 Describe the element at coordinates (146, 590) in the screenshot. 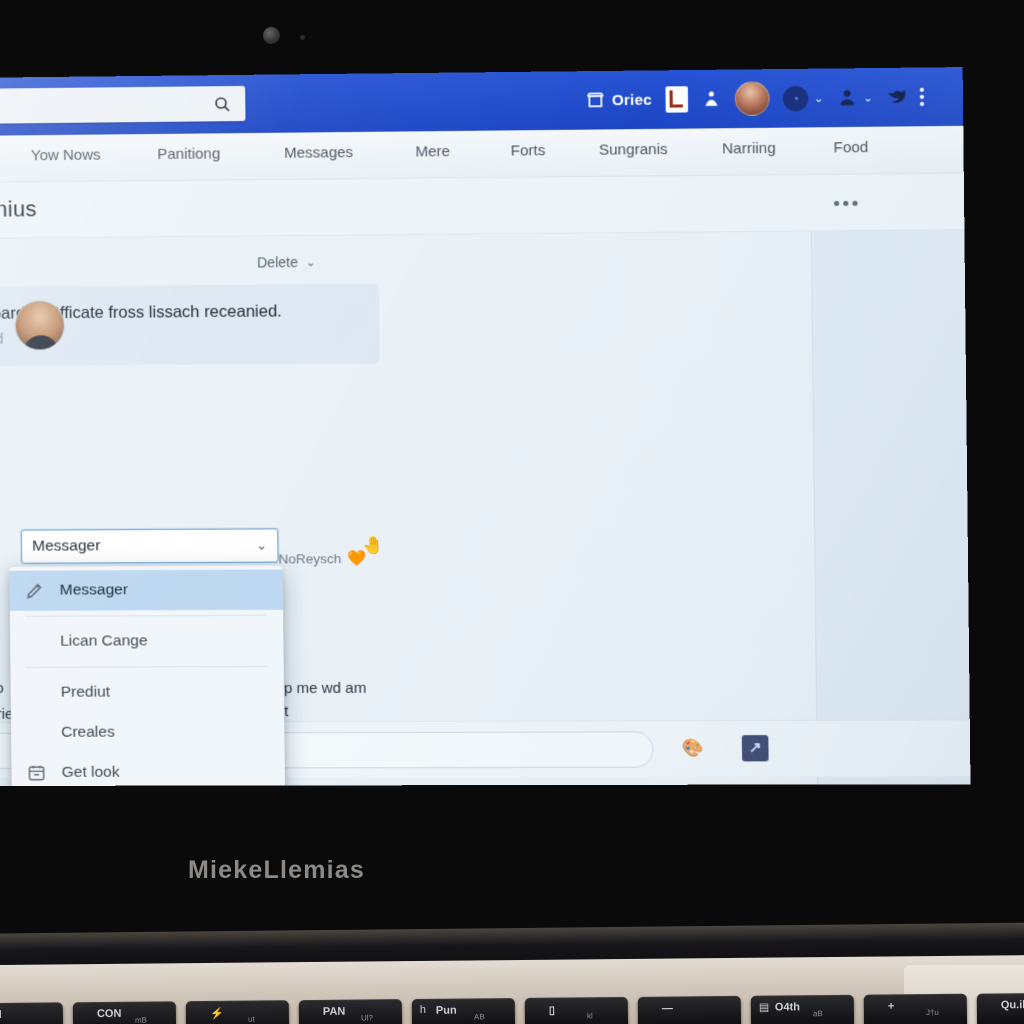

I see `menu-item-messager: Messager` at that location.